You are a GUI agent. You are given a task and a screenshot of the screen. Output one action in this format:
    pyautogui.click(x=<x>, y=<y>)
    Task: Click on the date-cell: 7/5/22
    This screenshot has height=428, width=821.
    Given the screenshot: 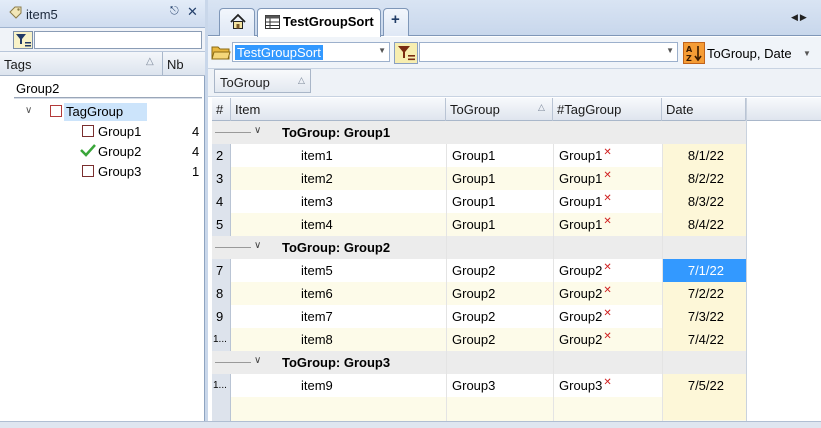 What is the action you would take?
    pyautogui.click(x=704, y=385)
    